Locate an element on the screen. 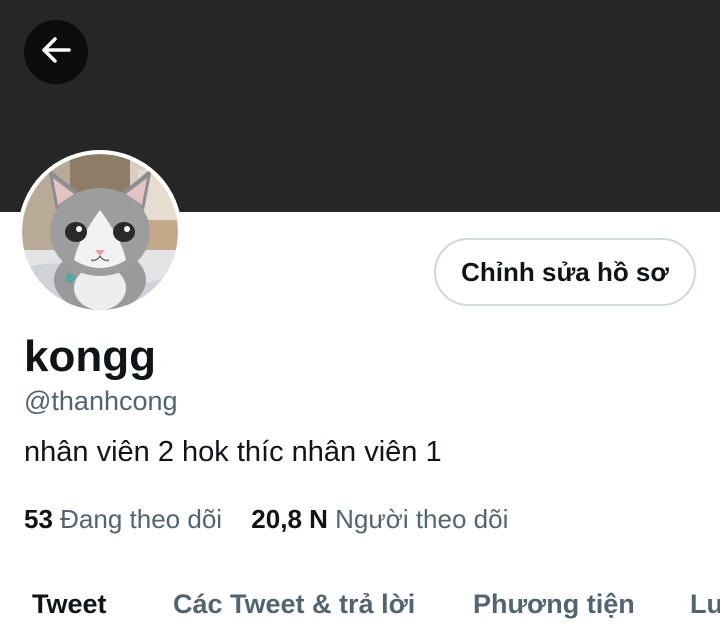 This screenshot has width=720, height=640. following-stat: 53 Đang theo dõi is located at coordinates (123, 519).